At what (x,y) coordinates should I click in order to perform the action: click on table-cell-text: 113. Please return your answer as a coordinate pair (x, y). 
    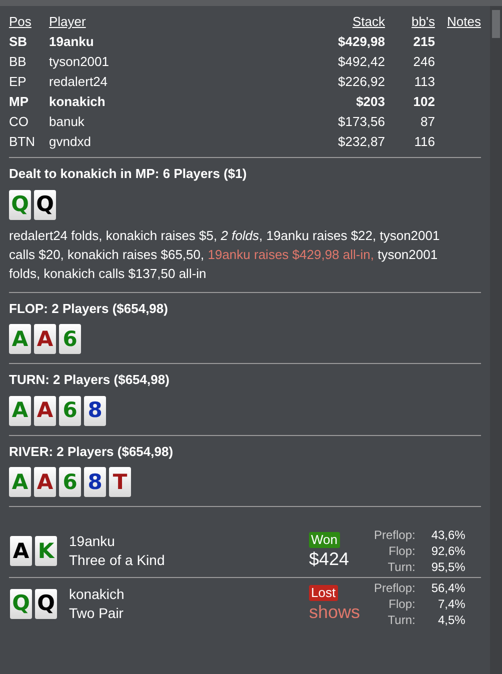
    Looking at the image, I should click on (424, 82).